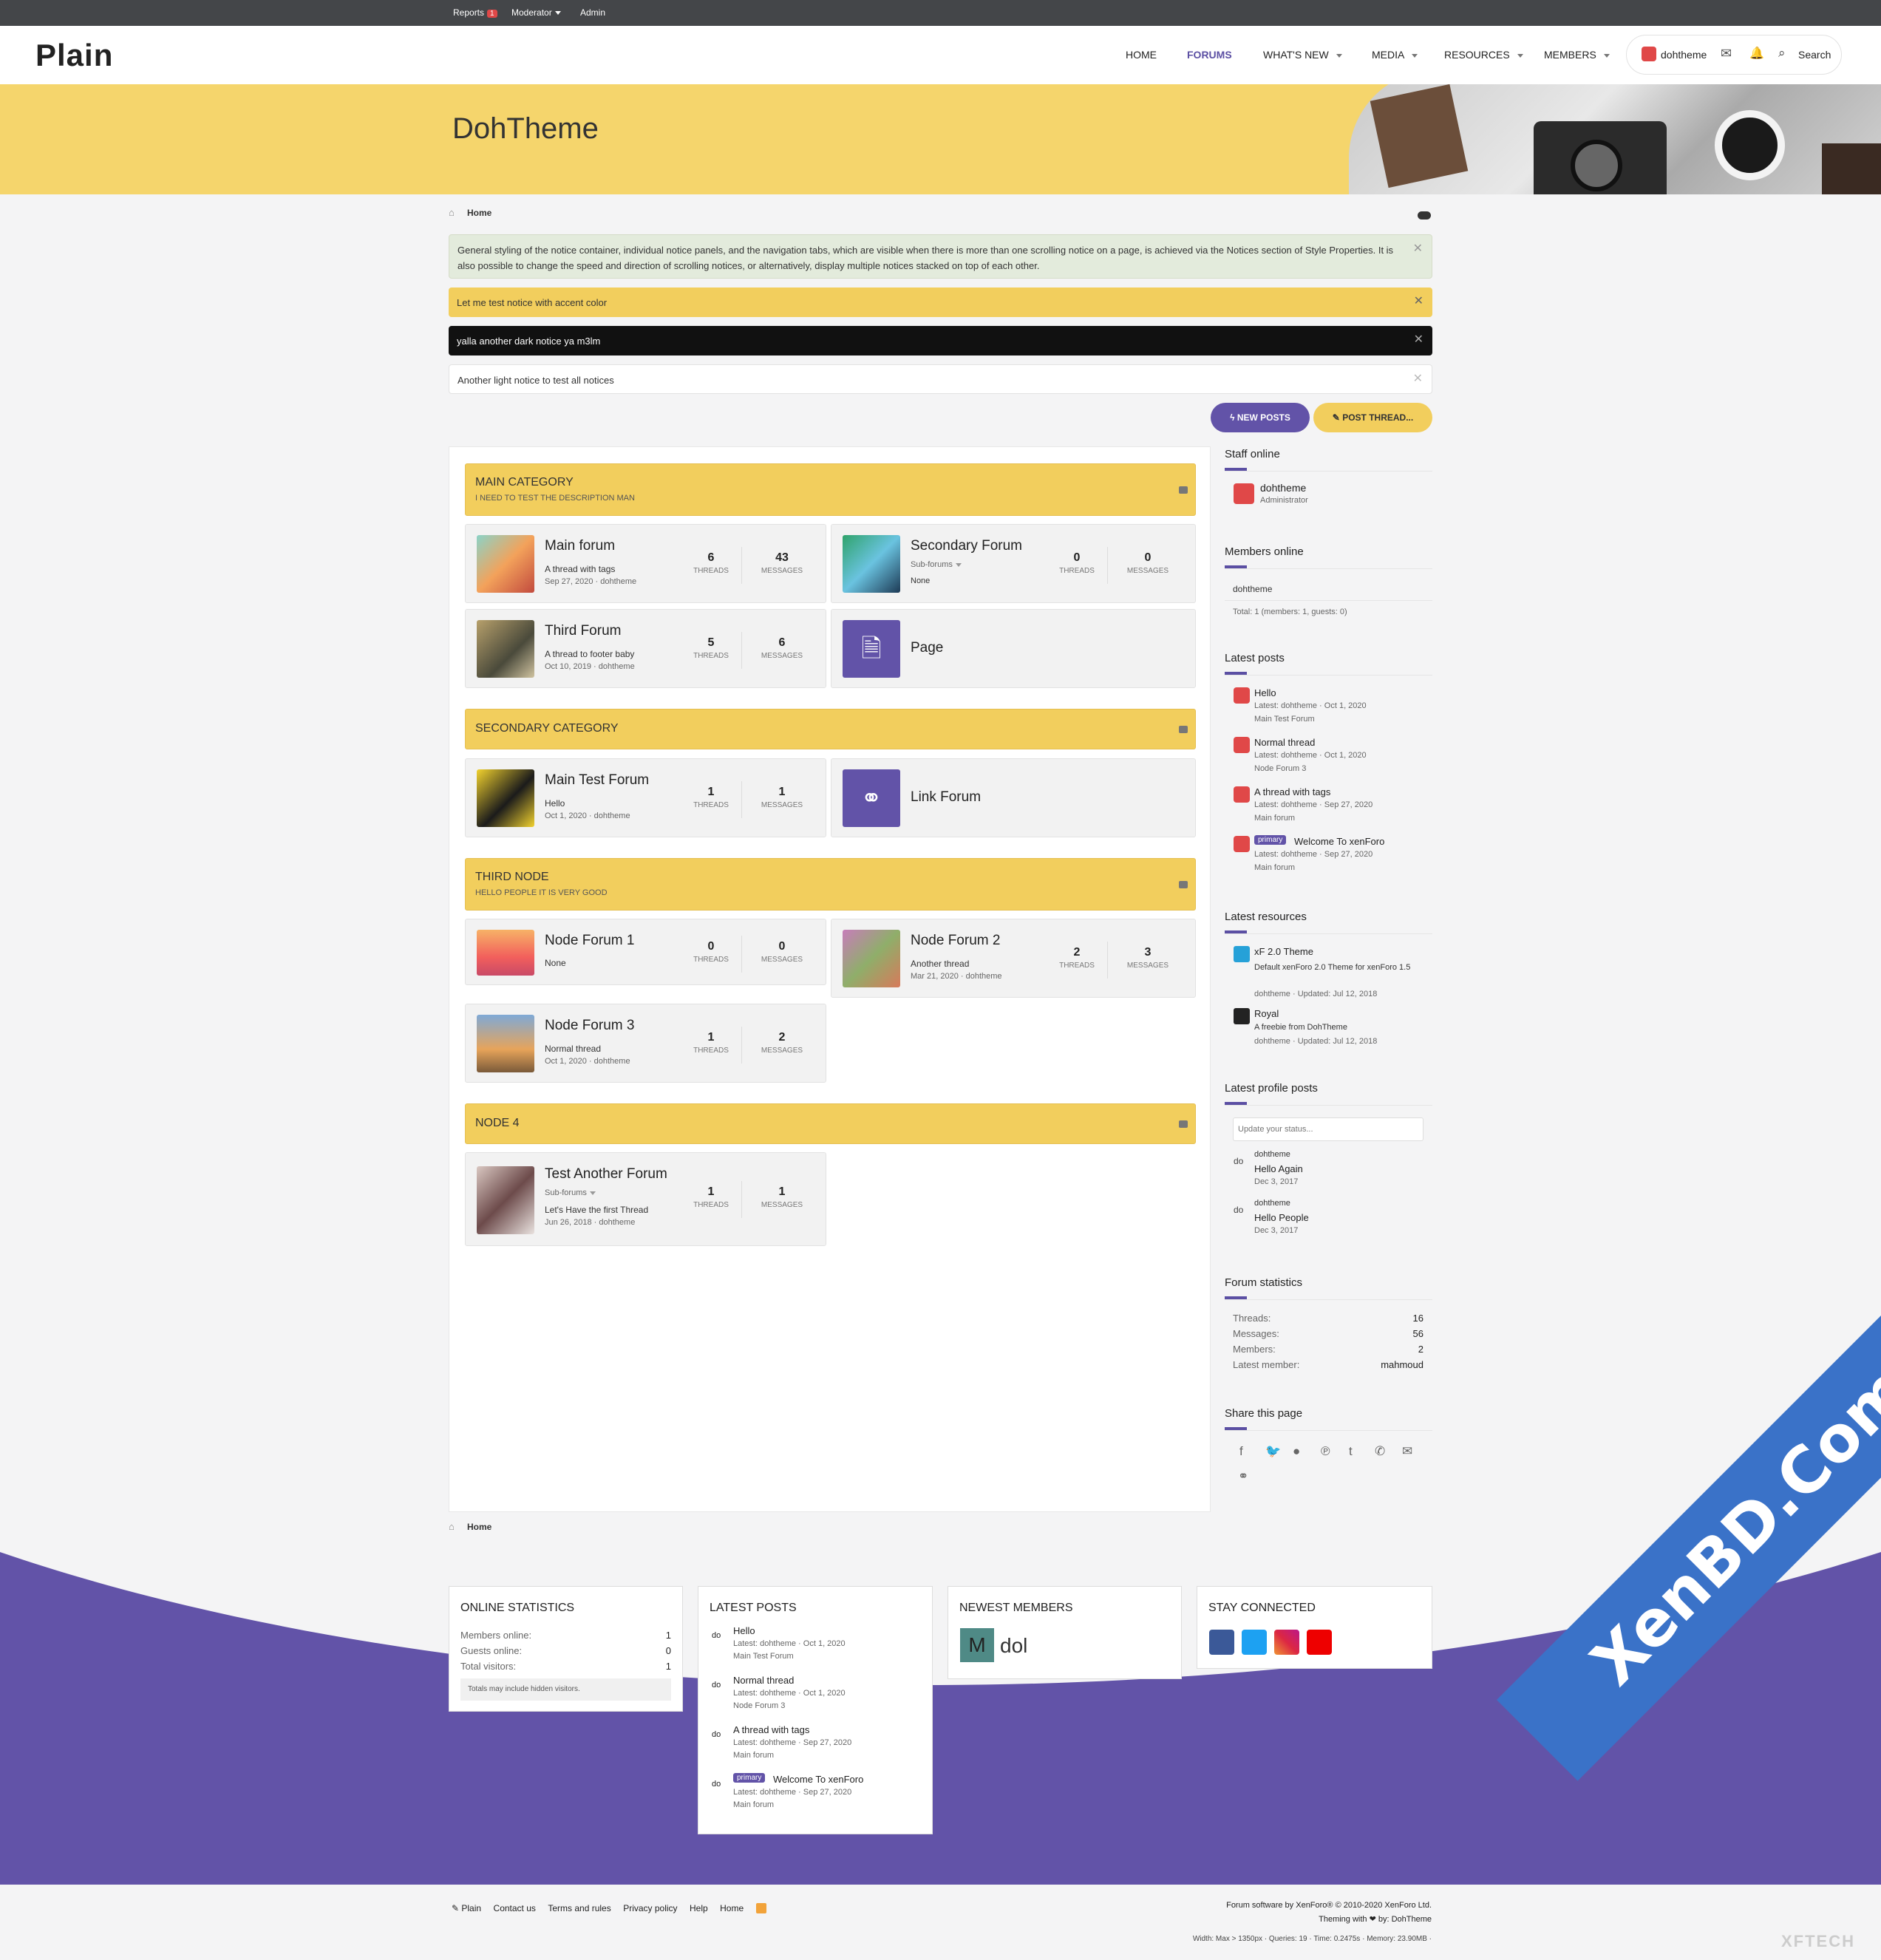  Describe the element at coordinates (940, 964) in the screenshot. I see `node-latest-thread: Another thread` at that location.